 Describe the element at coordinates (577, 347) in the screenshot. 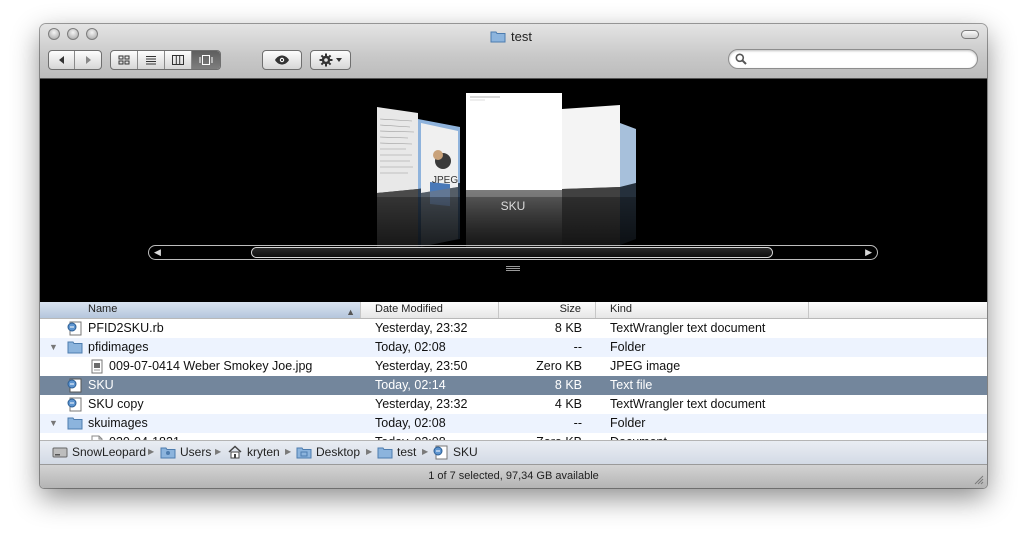

I see `file-size: --` at that location.